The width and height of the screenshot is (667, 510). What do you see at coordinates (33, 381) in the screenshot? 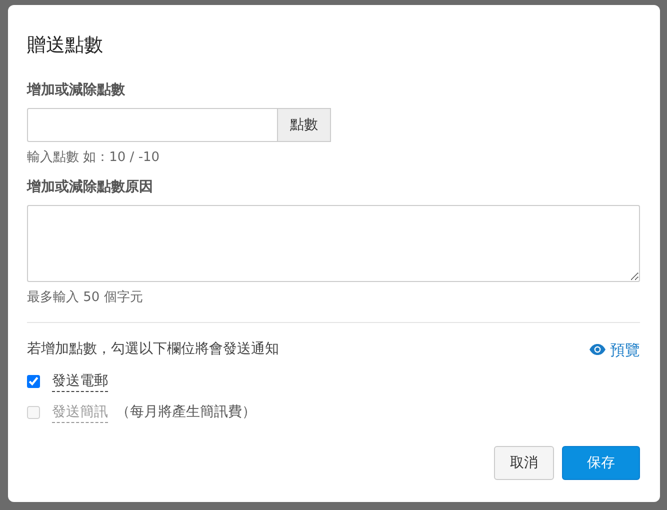
I see `checkbox` at bounding box center [33, 381].